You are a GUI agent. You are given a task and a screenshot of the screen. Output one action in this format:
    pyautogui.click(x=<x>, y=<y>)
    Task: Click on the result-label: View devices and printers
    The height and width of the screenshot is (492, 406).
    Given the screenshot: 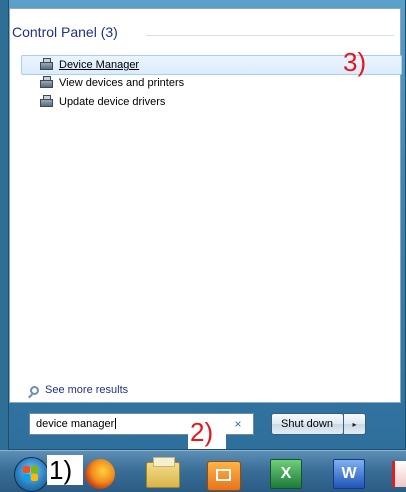 What is the action you would take?
    pyautogui.click(x=122, y=83)
    